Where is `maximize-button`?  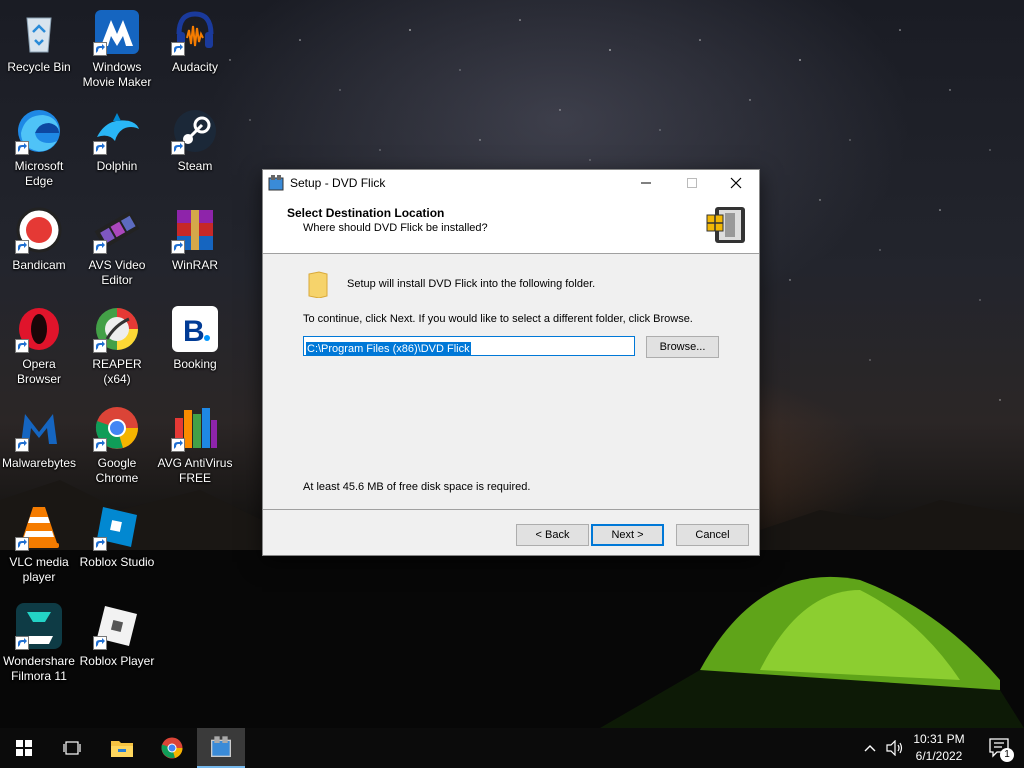 maximize-button is located at coordinates (692, 183).